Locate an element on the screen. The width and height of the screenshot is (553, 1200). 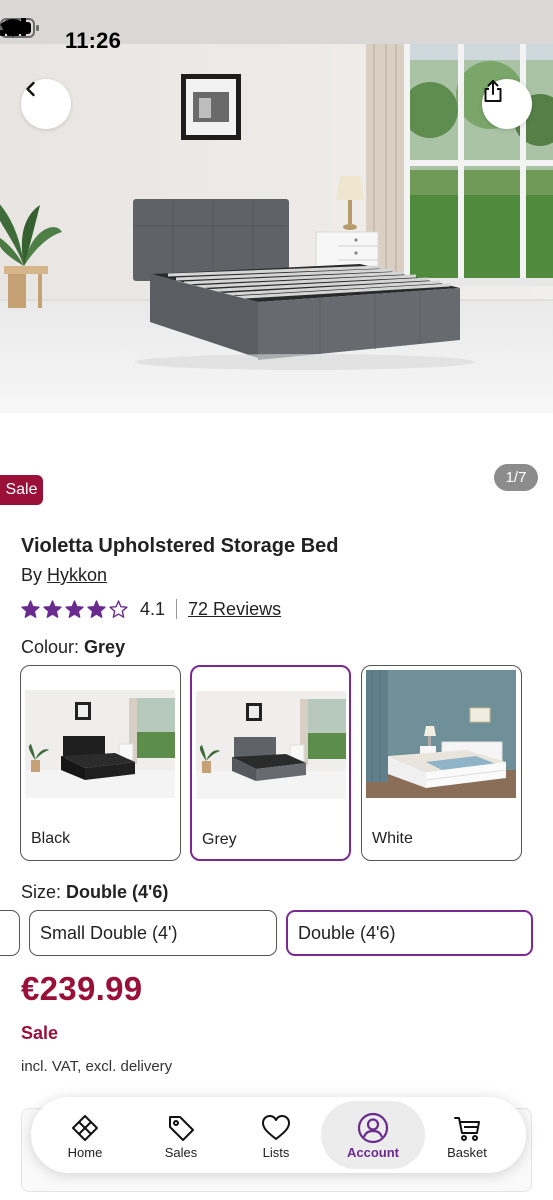
size-label: Size: Double (4'6) is located at coordinates (94, 892).